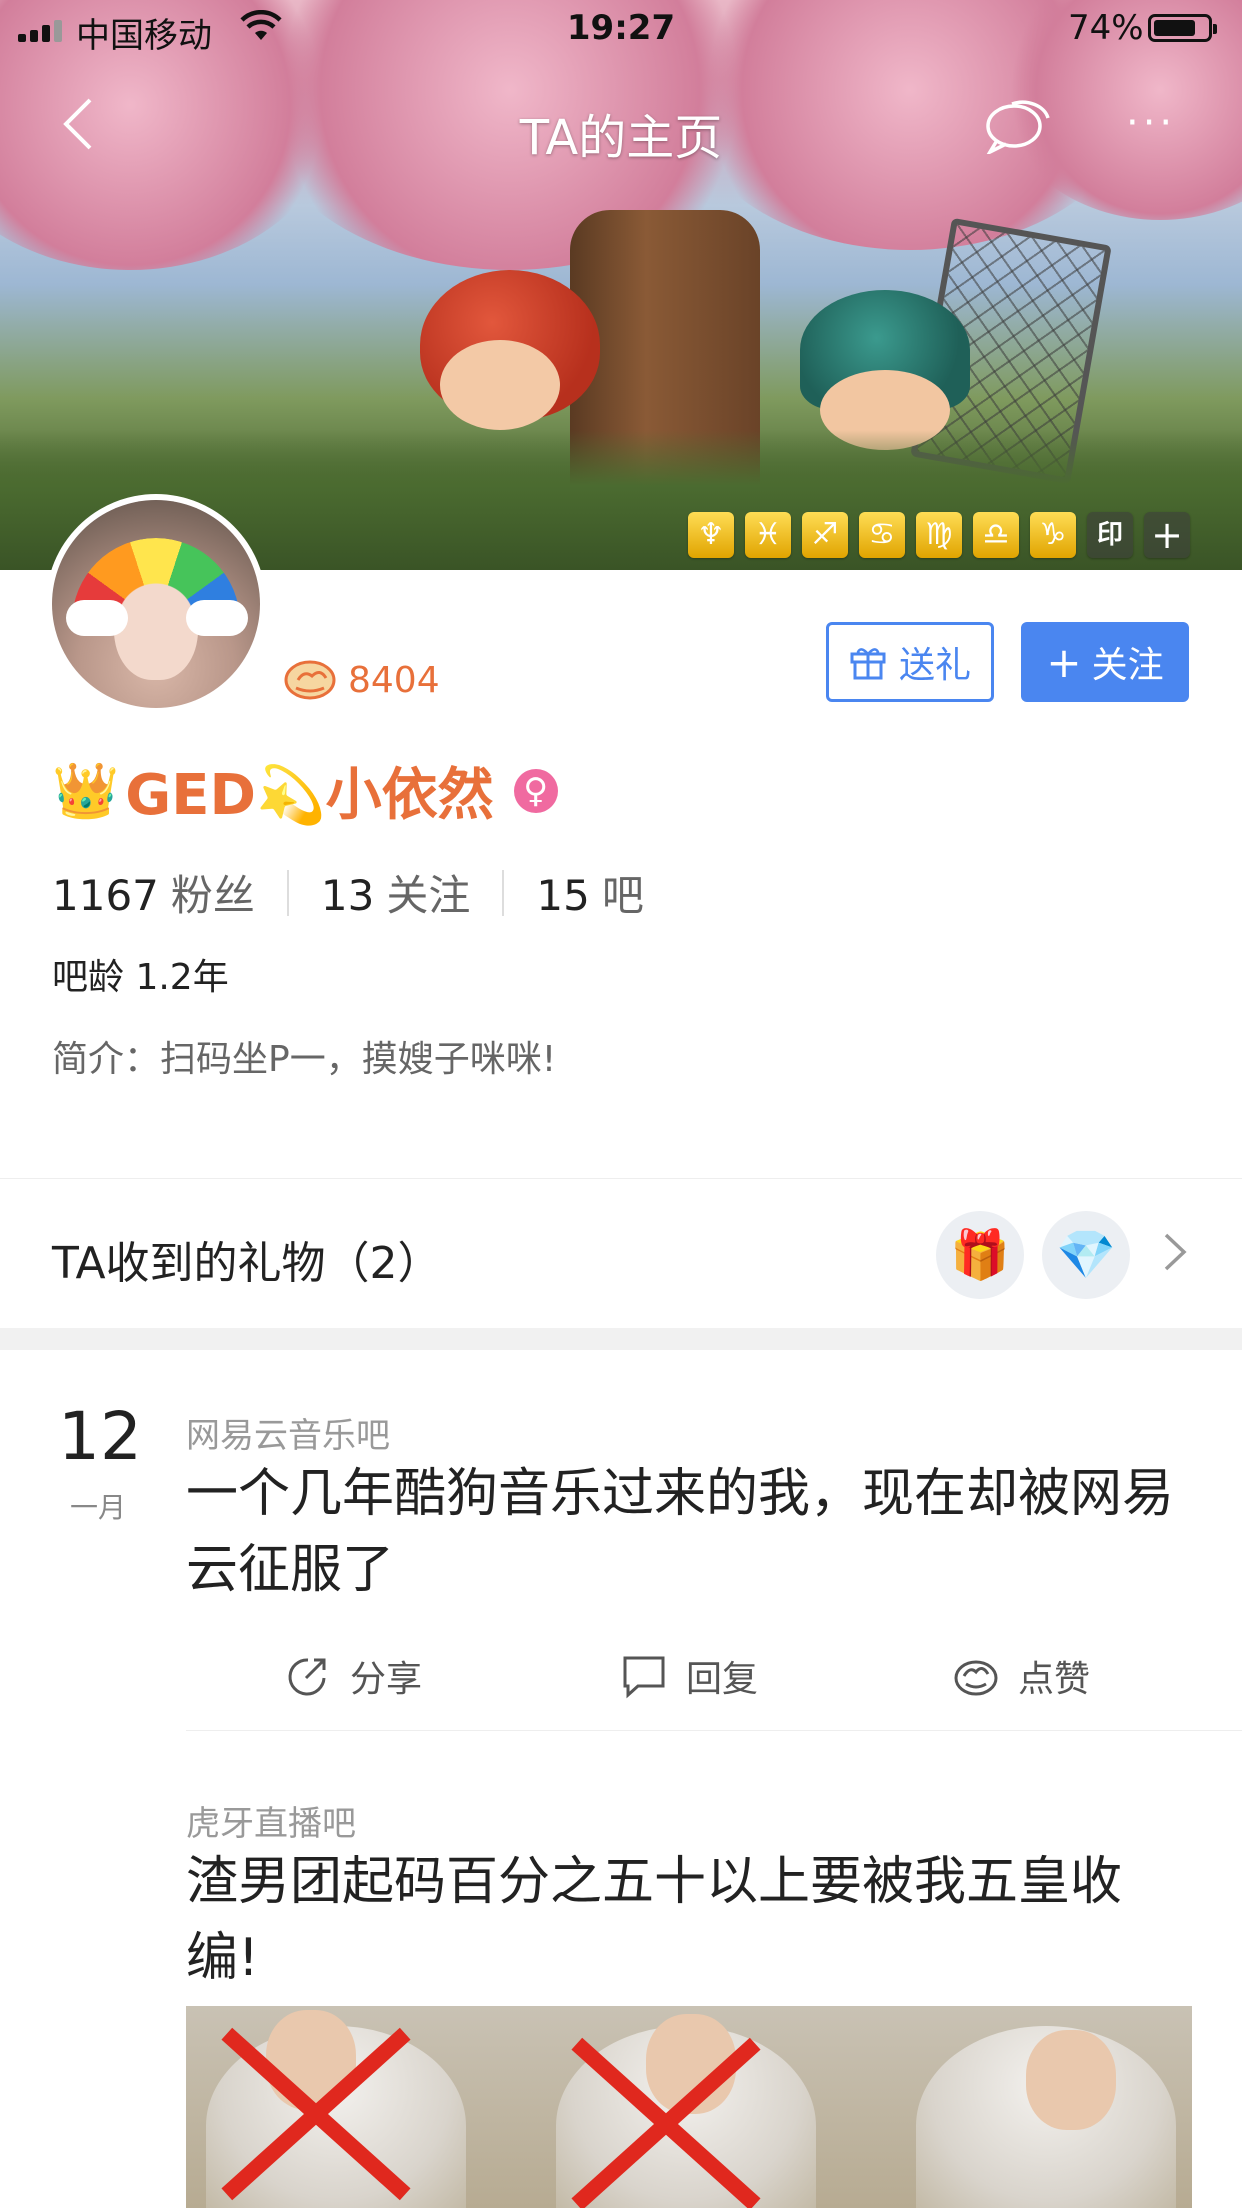 The width and height of the screenshot is (1242, 2208). Describe the element at coordinates (304, 1059) in the screenshot. I see `bio: 简介：扫码坐P一，摸嫂子咪咪!` at that location.